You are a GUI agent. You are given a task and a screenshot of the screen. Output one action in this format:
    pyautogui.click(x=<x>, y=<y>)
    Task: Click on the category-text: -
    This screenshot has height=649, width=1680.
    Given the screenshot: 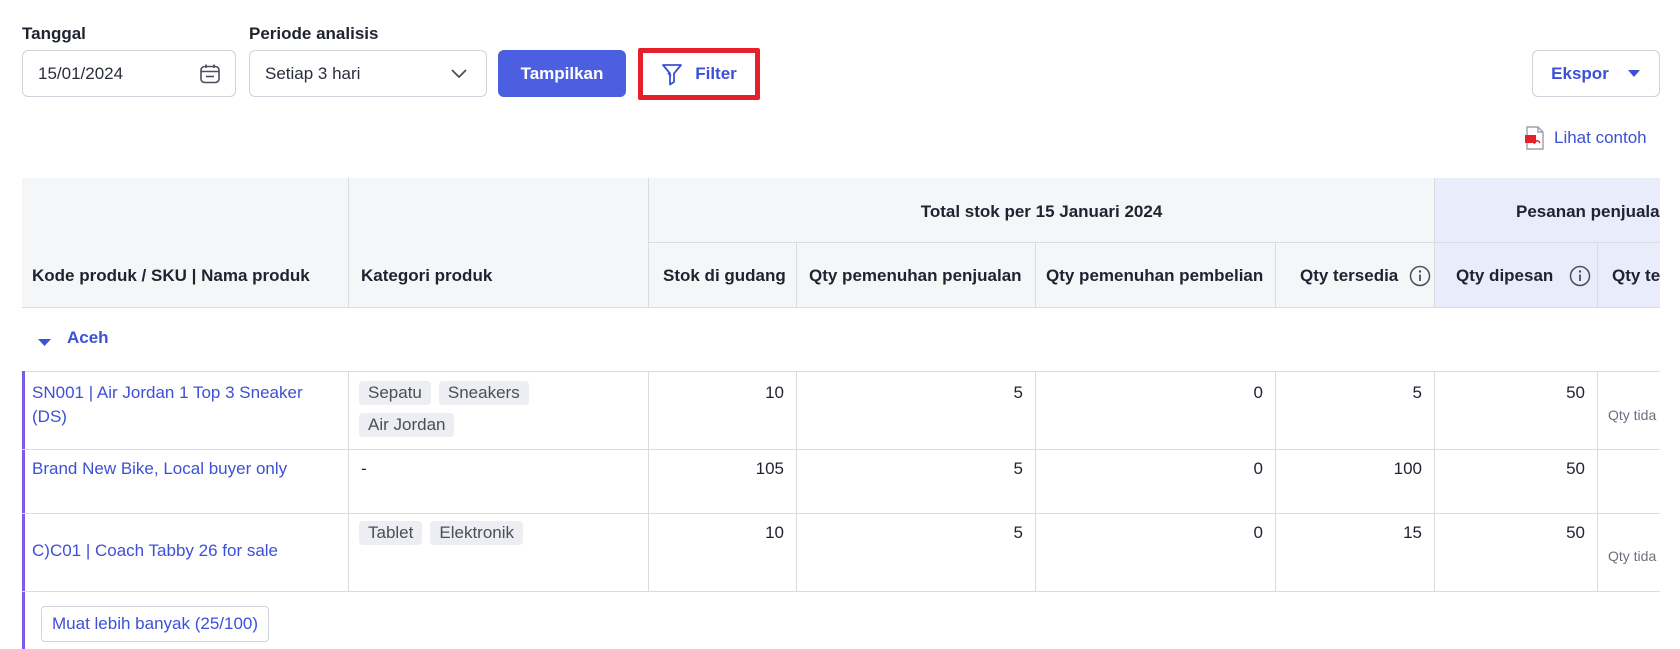 What is the action you would take?
    pyautogui.click(x=364, y=468)
    